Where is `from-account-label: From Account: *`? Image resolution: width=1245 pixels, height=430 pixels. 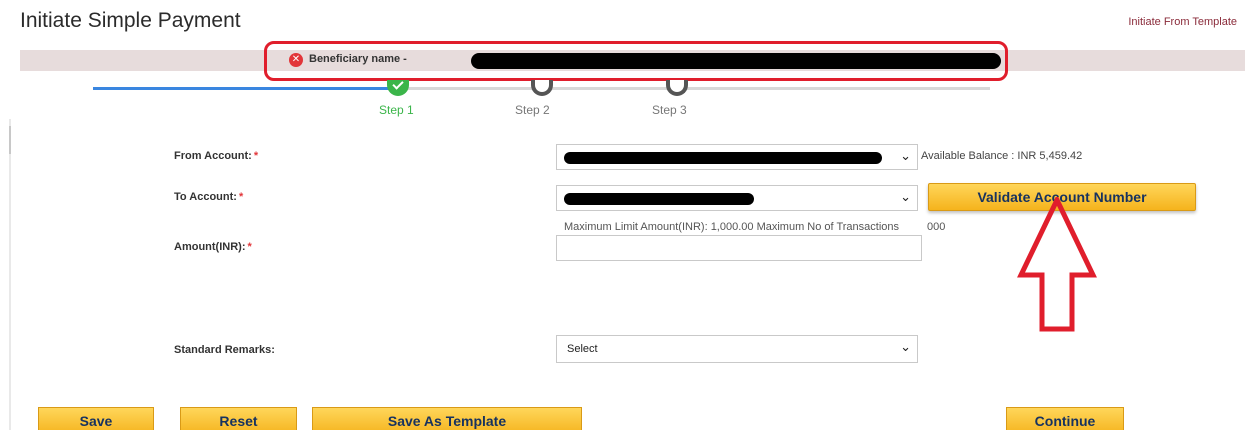 from-account-label: From Account: * is located at coordinates (216, 156).